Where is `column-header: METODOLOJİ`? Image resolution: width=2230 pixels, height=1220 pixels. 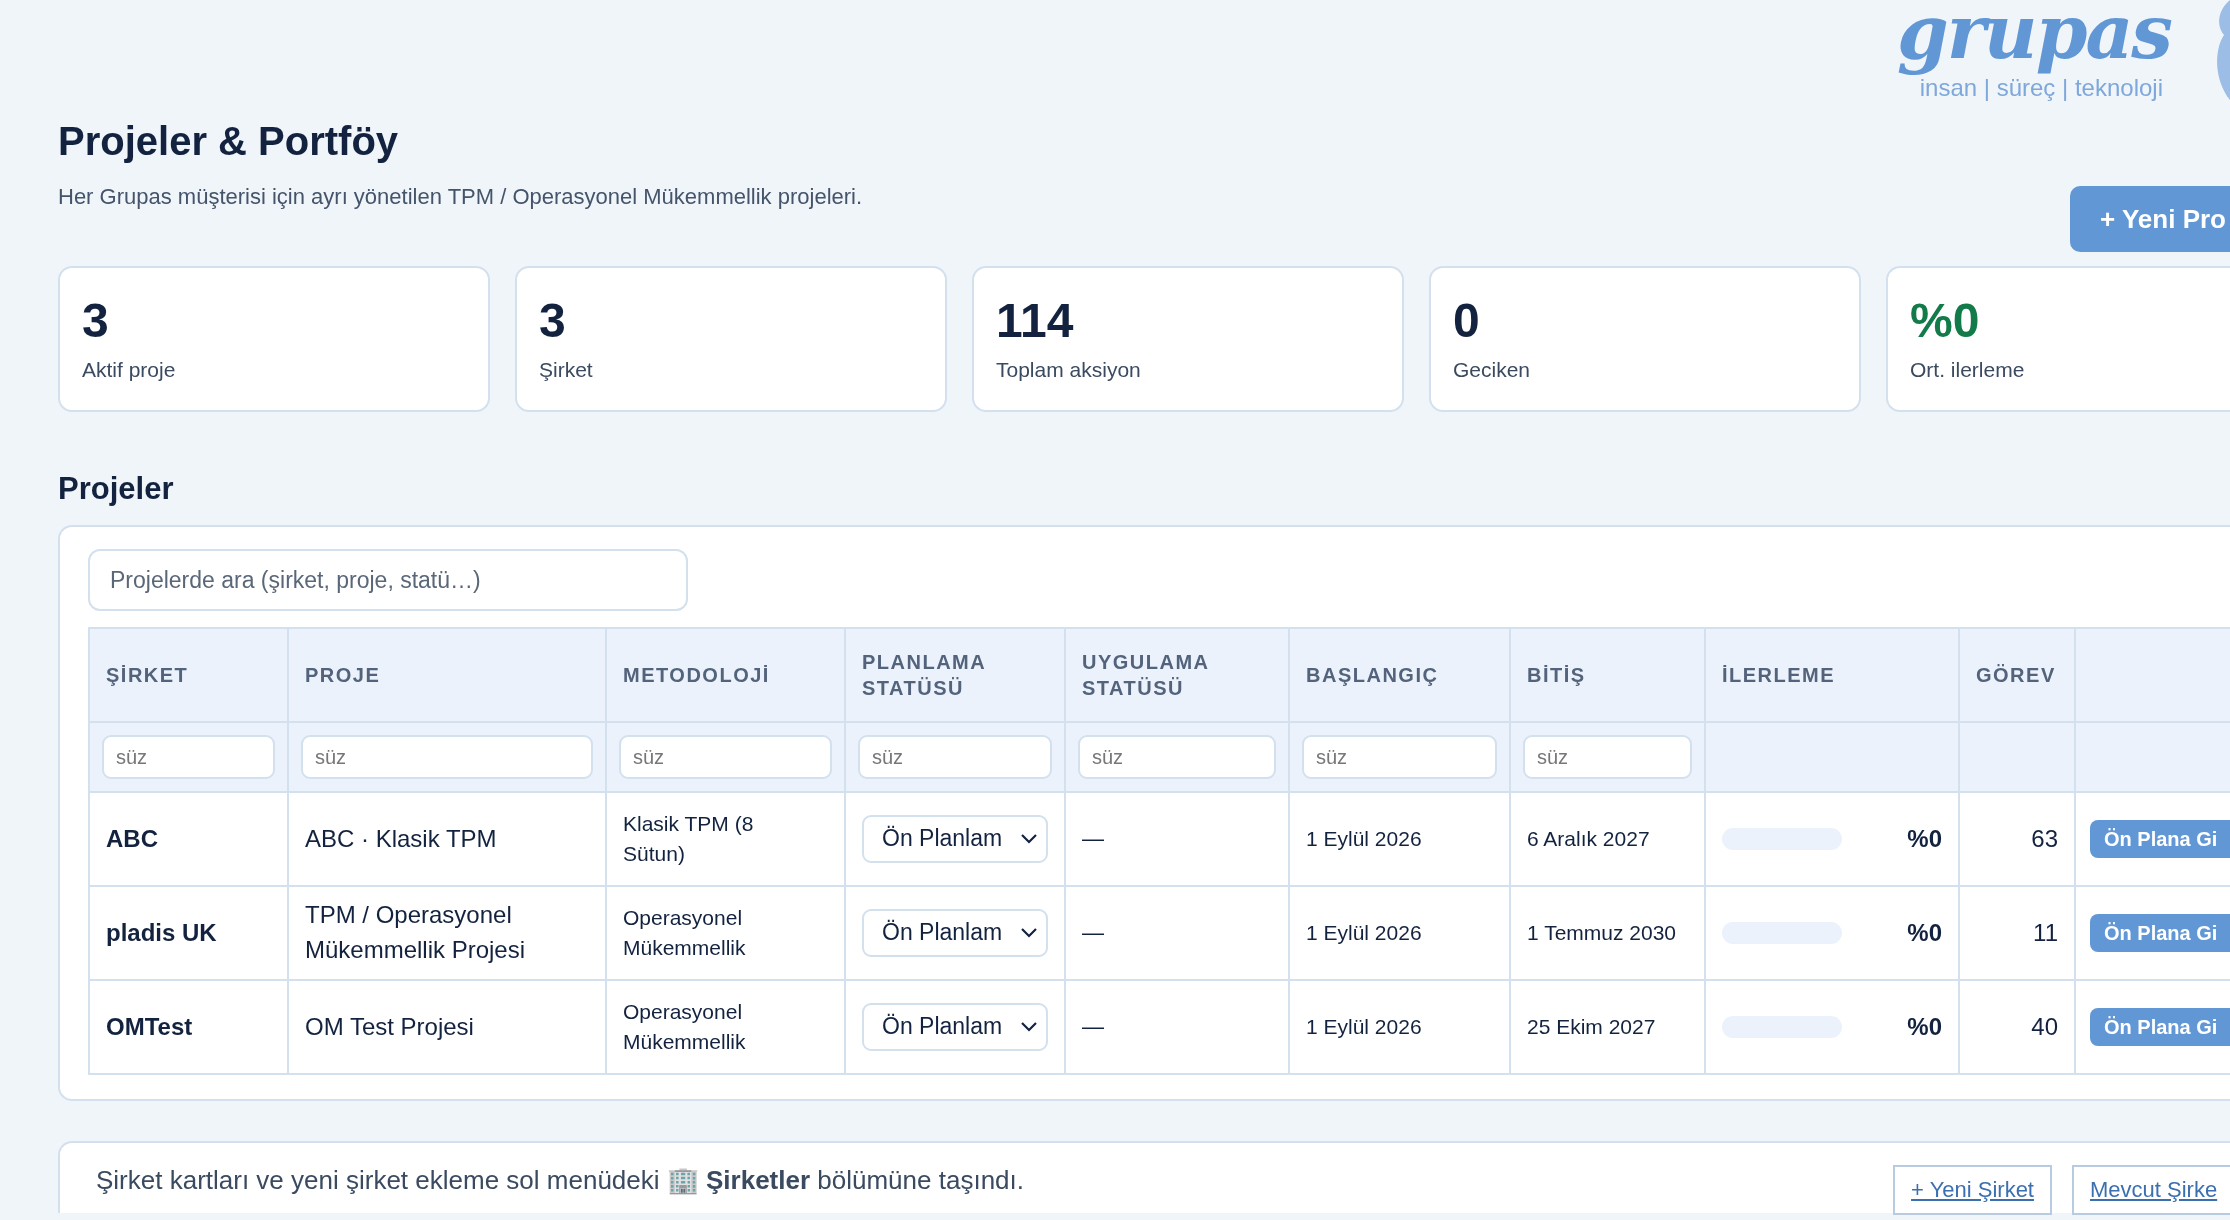
column-header: METODOLOJİ is located at coordinates (725, 675).